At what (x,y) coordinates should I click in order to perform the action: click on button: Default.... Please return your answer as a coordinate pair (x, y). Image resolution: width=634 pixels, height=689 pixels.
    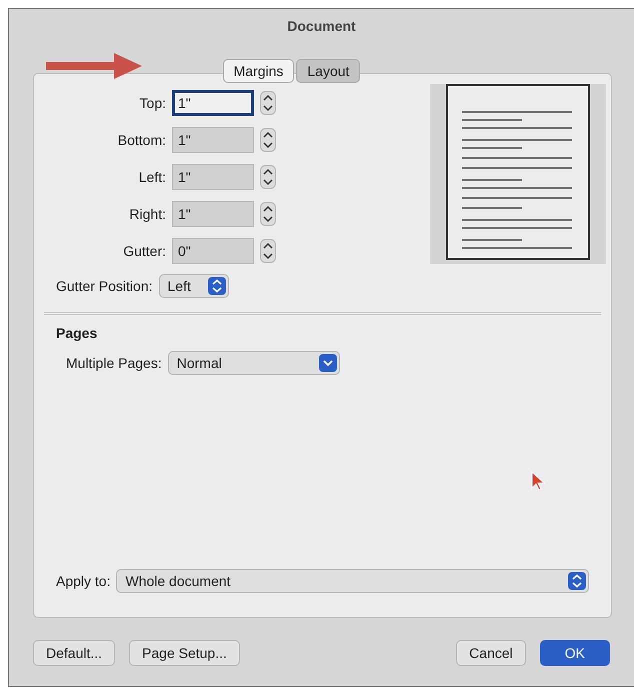
    Looking at the image, I should click on (74, 653).